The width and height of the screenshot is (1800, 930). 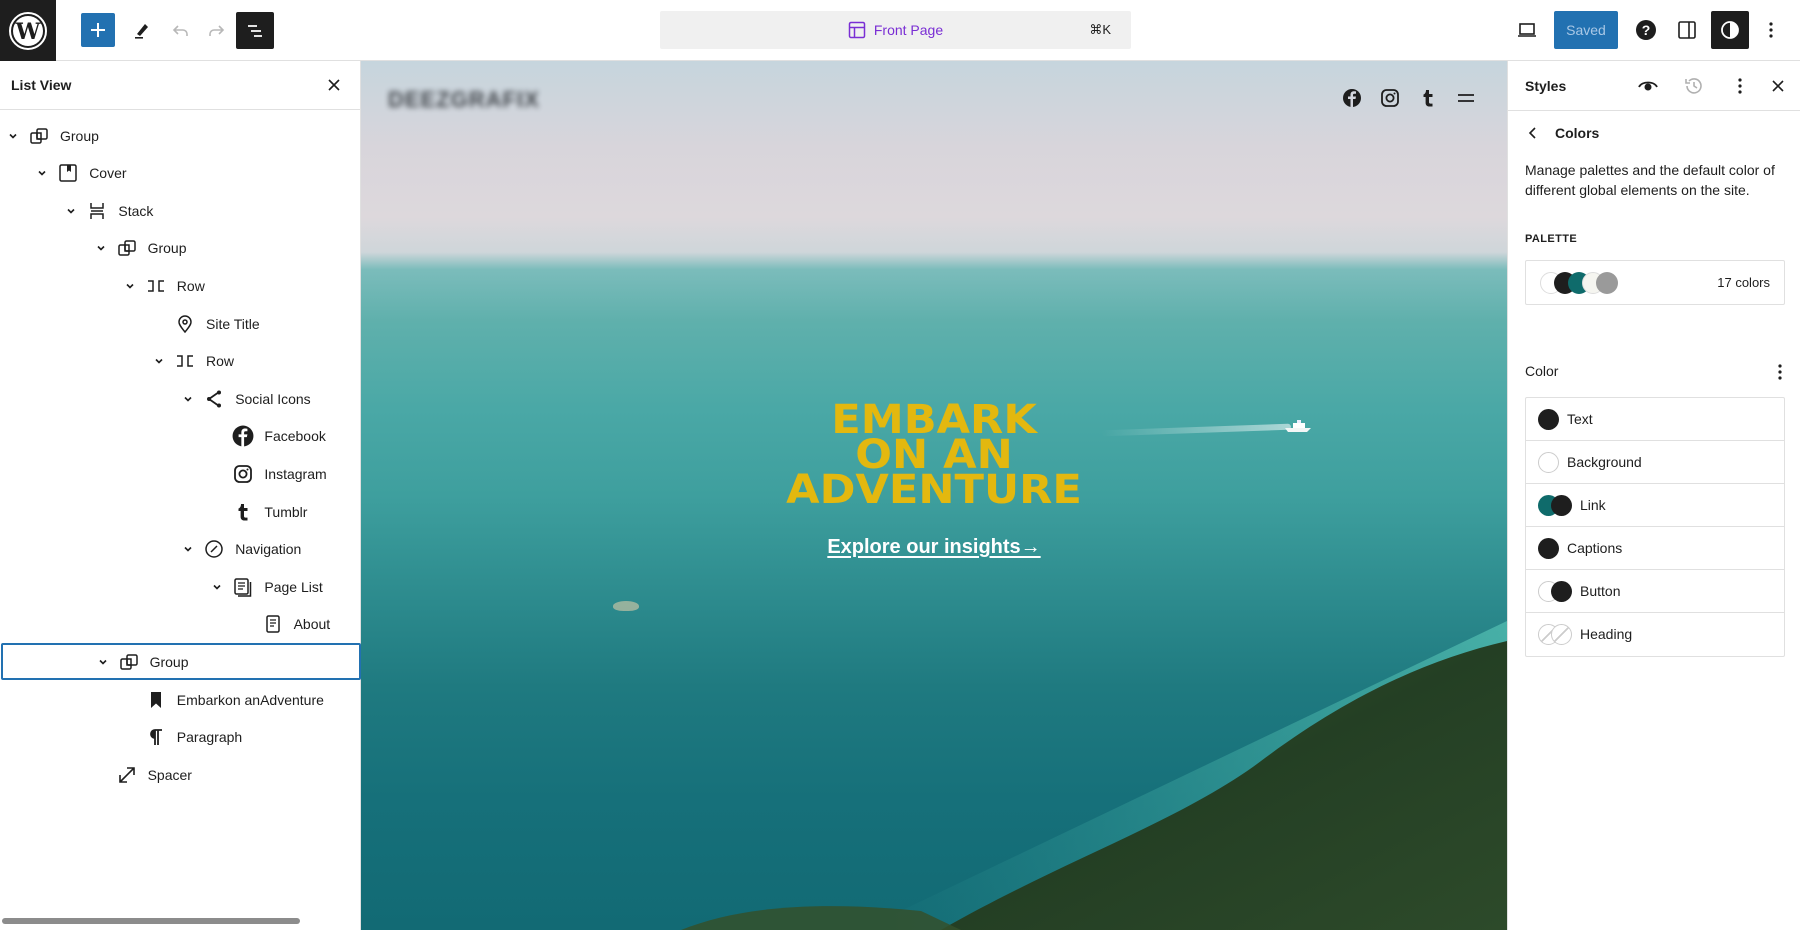 I want to click on device-preview-button, so click(x=1527, y=30).